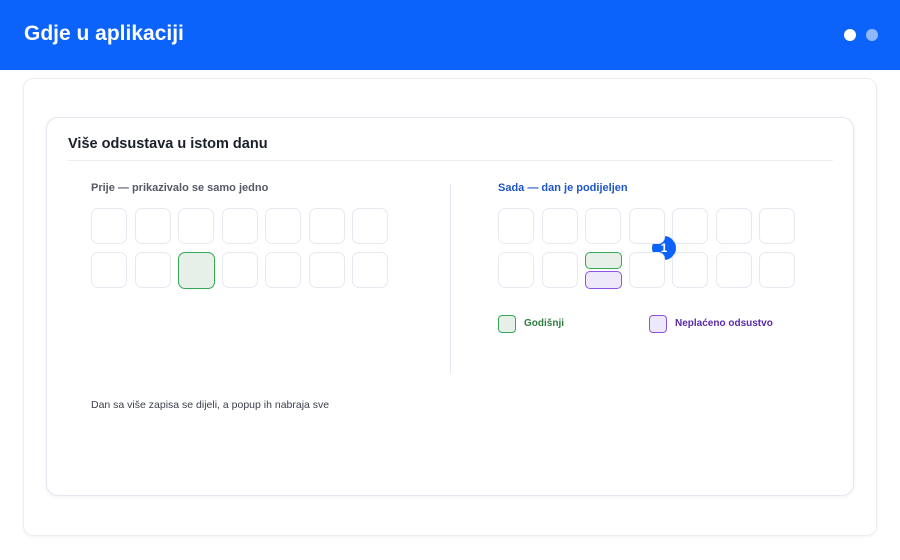 Image resolution: width=900 pixels, height=560 pixels. What do you see at coordinates (603, 260) in the screenshot?
I see `entry-annual-leave` at bounding box center [603, 260].